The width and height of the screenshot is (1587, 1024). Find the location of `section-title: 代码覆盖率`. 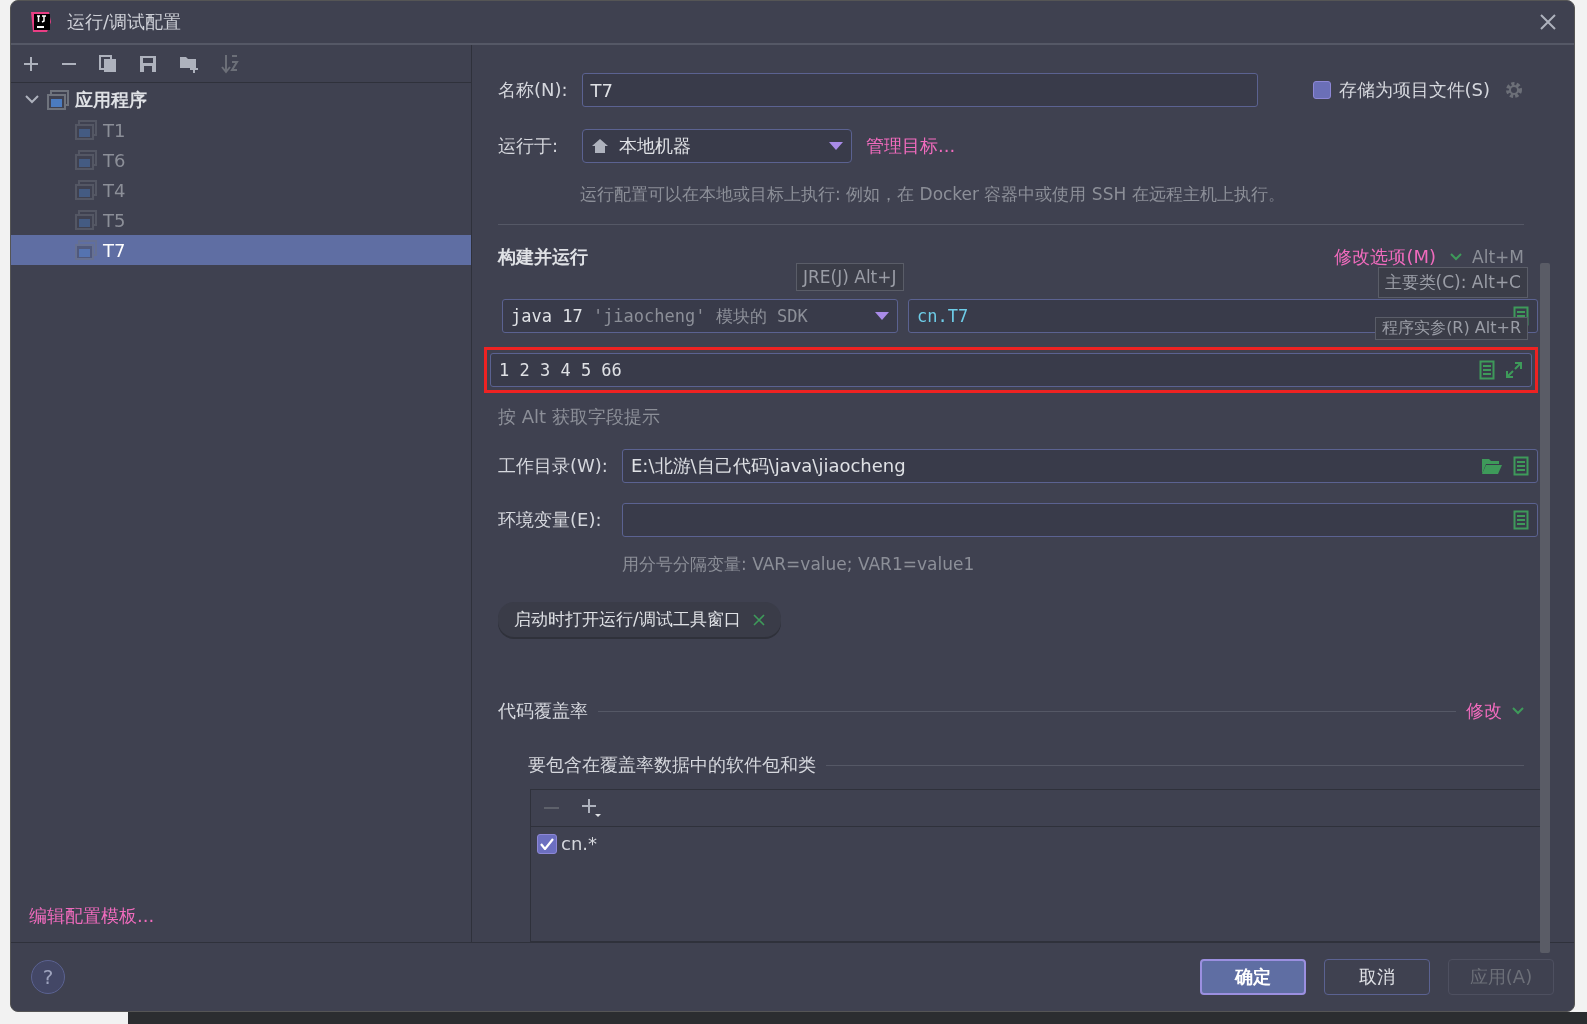

section-title: 代码覆盖率 is located at coordinates (543, 711).